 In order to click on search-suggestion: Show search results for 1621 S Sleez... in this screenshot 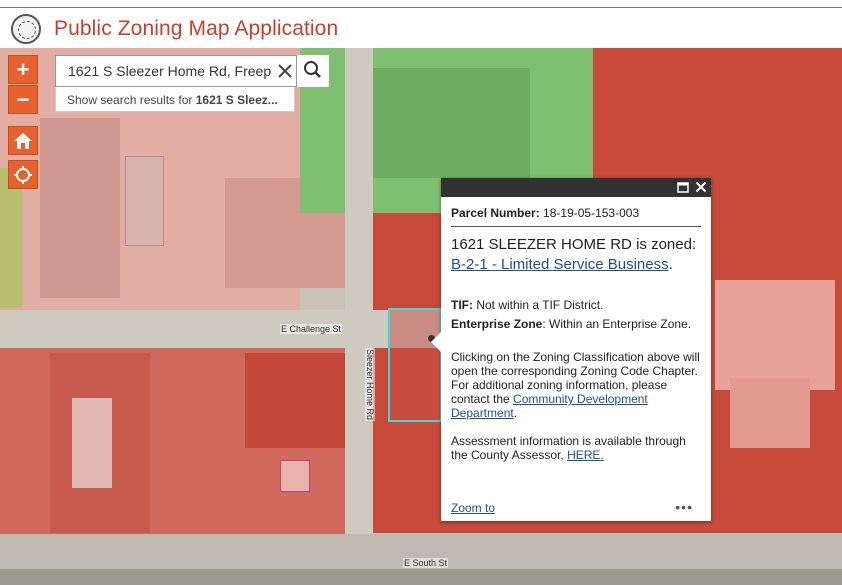, I will do `click(175, 99)`.